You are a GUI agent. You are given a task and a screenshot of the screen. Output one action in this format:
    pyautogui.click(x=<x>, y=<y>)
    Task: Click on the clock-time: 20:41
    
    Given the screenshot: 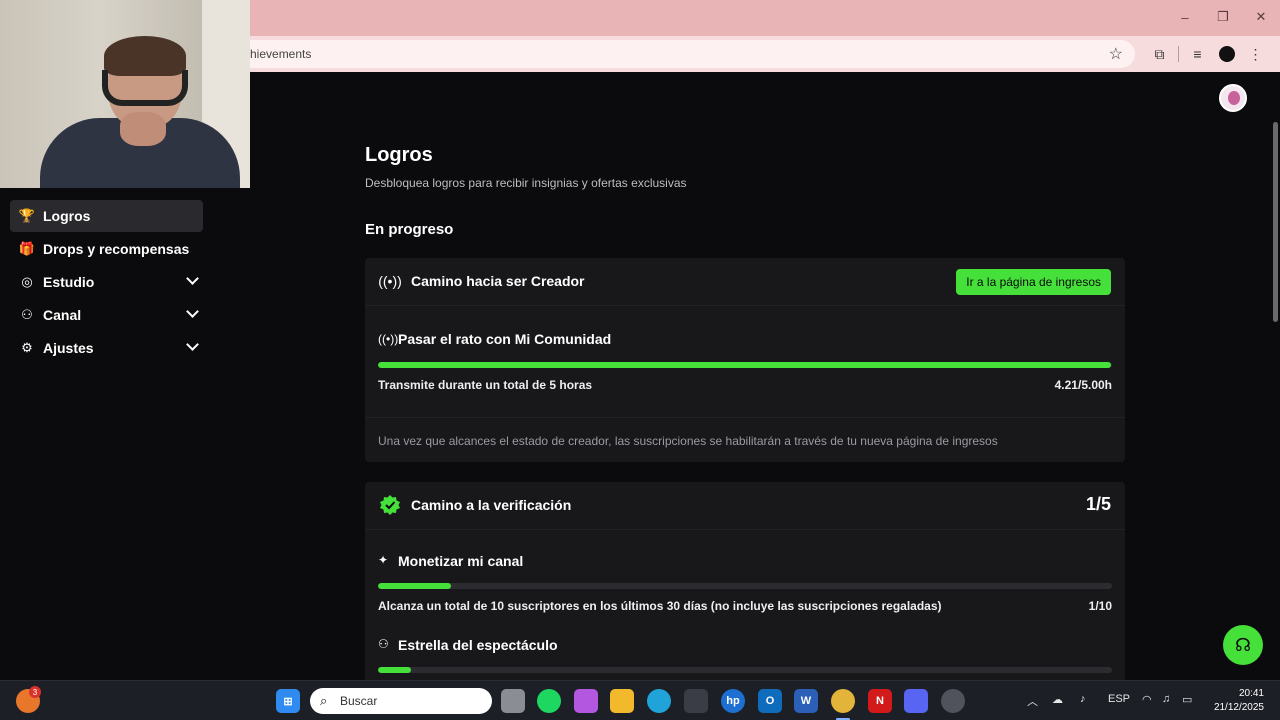 What is the action you would take?
    pyautogui.click(x=1251, y=693)
    